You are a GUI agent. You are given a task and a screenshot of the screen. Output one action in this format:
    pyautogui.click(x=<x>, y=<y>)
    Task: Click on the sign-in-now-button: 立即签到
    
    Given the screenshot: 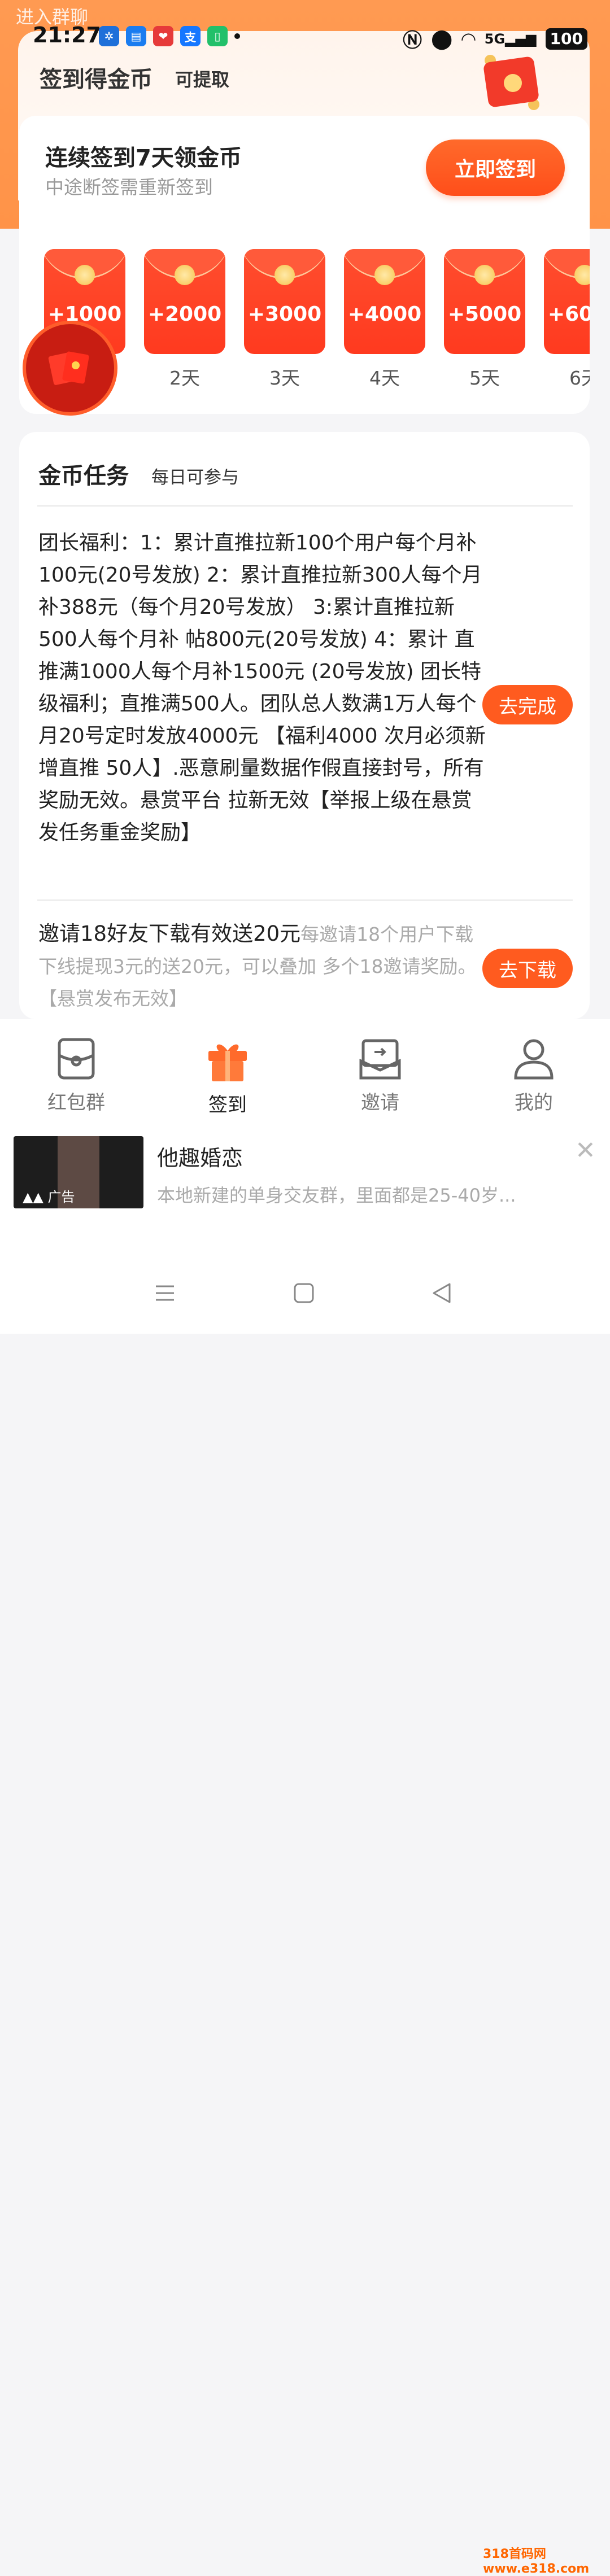 What is the action you would take?
    pyautogui.click(x=495, y=167)
    